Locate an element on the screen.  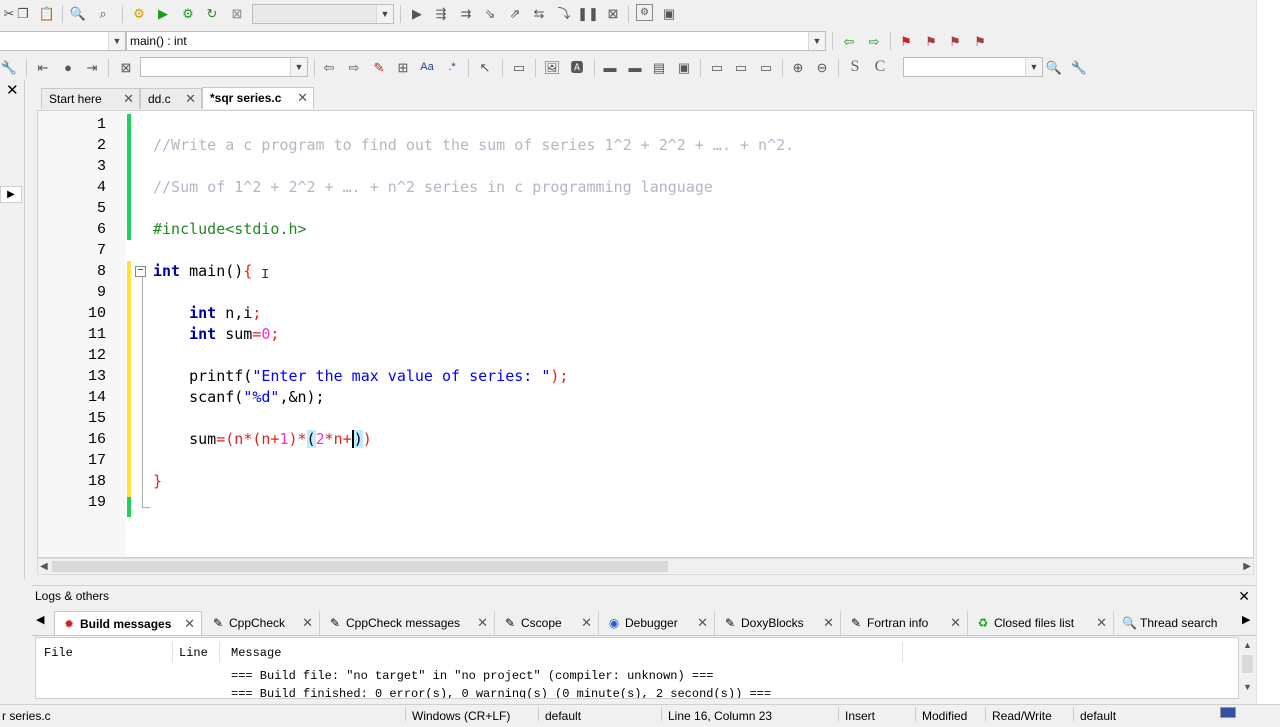
find-icon: 🔍 is located at coordinates (78, 13).